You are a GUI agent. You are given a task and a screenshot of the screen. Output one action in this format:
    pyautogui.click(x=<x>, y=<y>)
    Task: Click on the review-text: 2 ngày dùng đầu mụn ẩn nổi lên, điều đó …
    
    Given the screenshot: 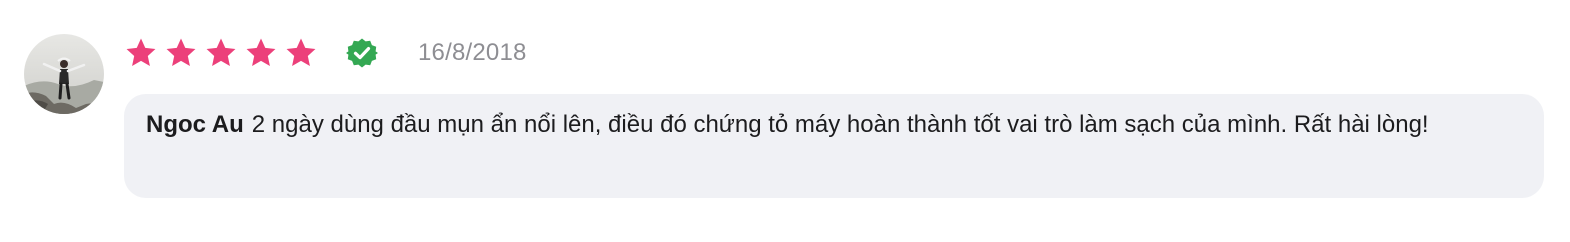 What is the action you would take?
    pyautogui.click(x=840, y=124)
    